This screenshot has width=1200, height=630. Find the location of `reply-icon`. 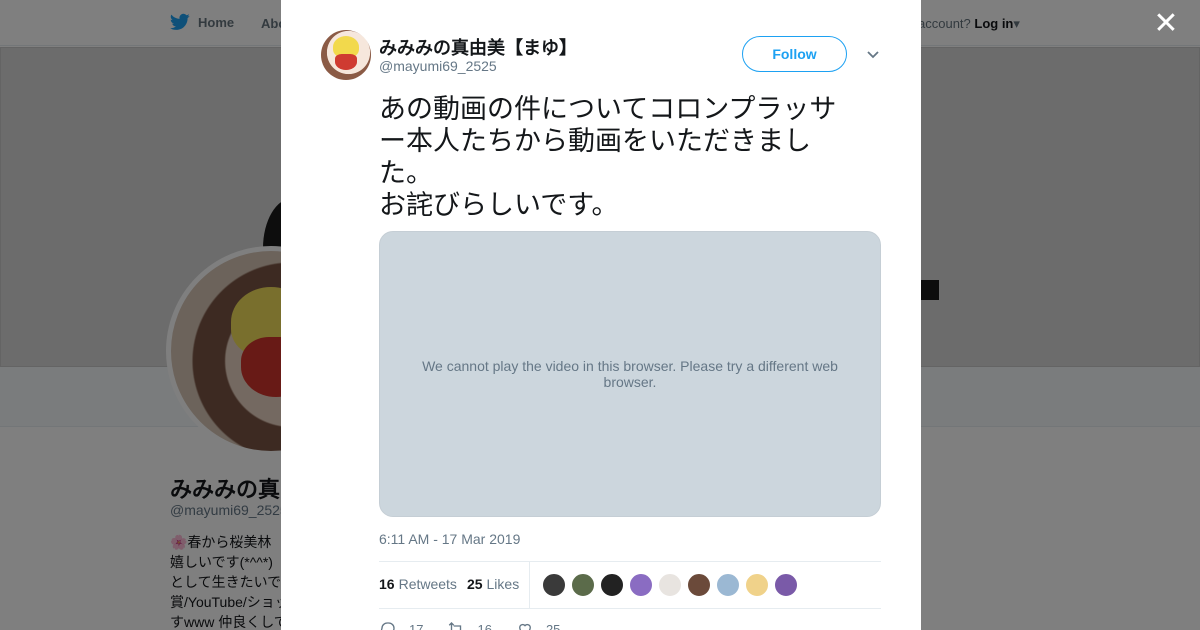

reply-icon is located at coordinates (387, 626).